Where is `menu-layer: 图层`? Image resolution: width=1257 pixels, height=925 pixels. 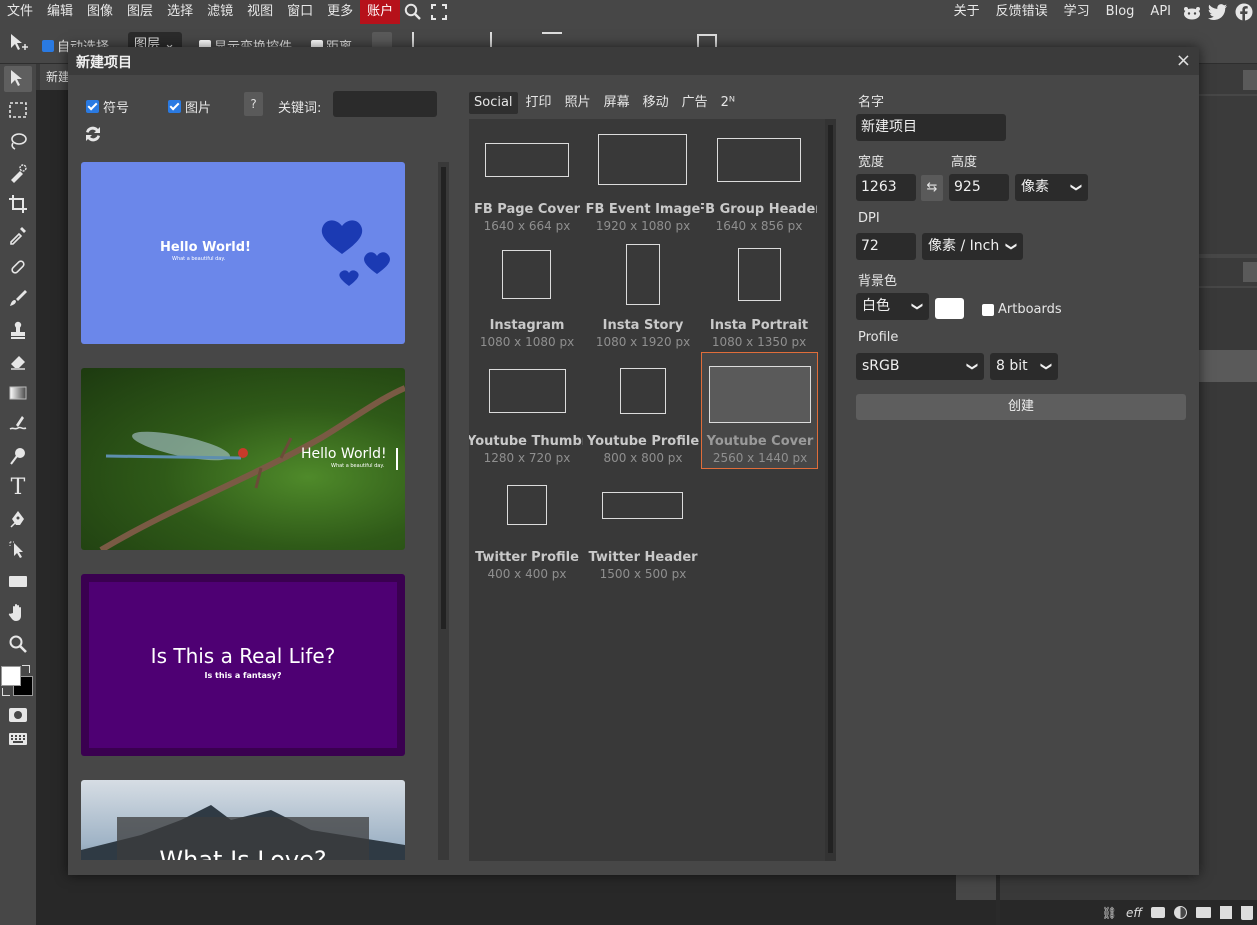
menu-layer: 图层 is located at coordinates (140, 12).